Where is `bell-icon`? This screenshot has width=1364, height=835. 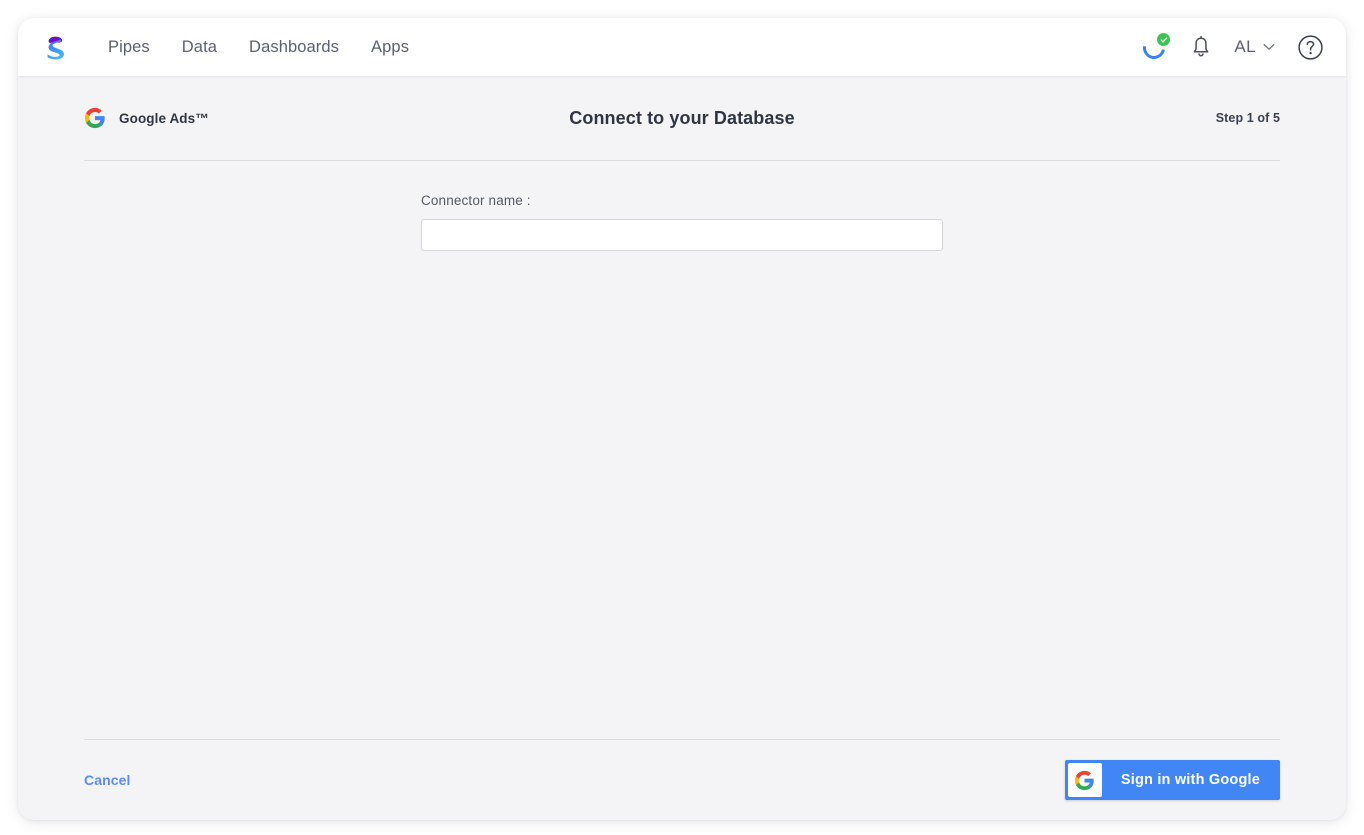 bell-icon is located at coordinates (1201, 47).